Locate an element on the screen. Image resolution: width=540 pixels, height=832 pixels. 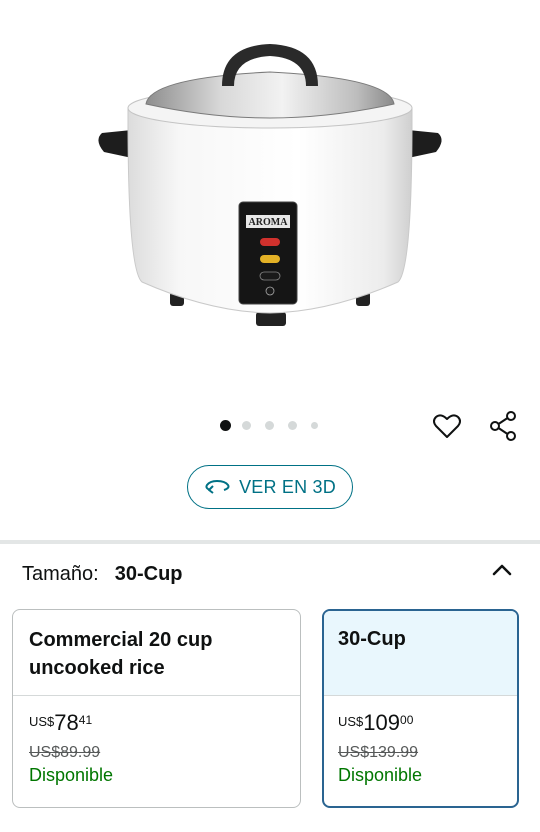
rotate-3d-icon is located at coordinates (217, 486).